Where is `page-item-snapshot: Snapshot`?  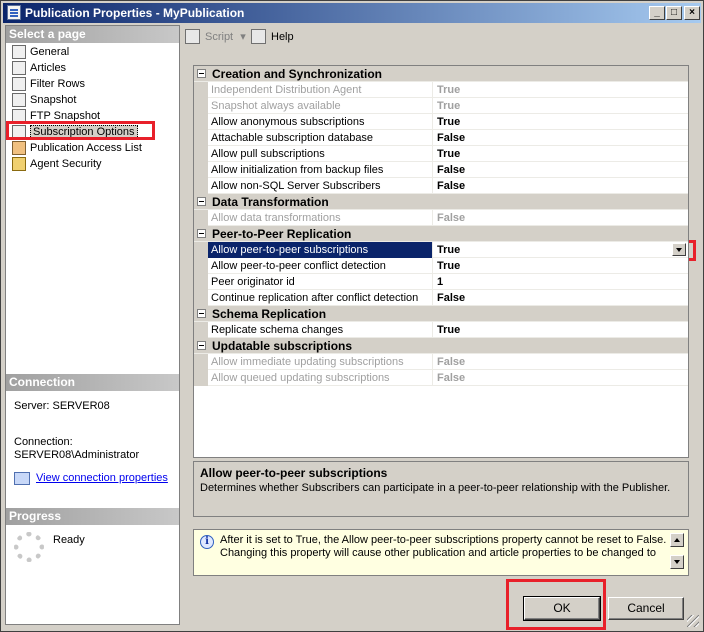
page-item-snapshot: Snapshot is located at coordinates (43, 100).